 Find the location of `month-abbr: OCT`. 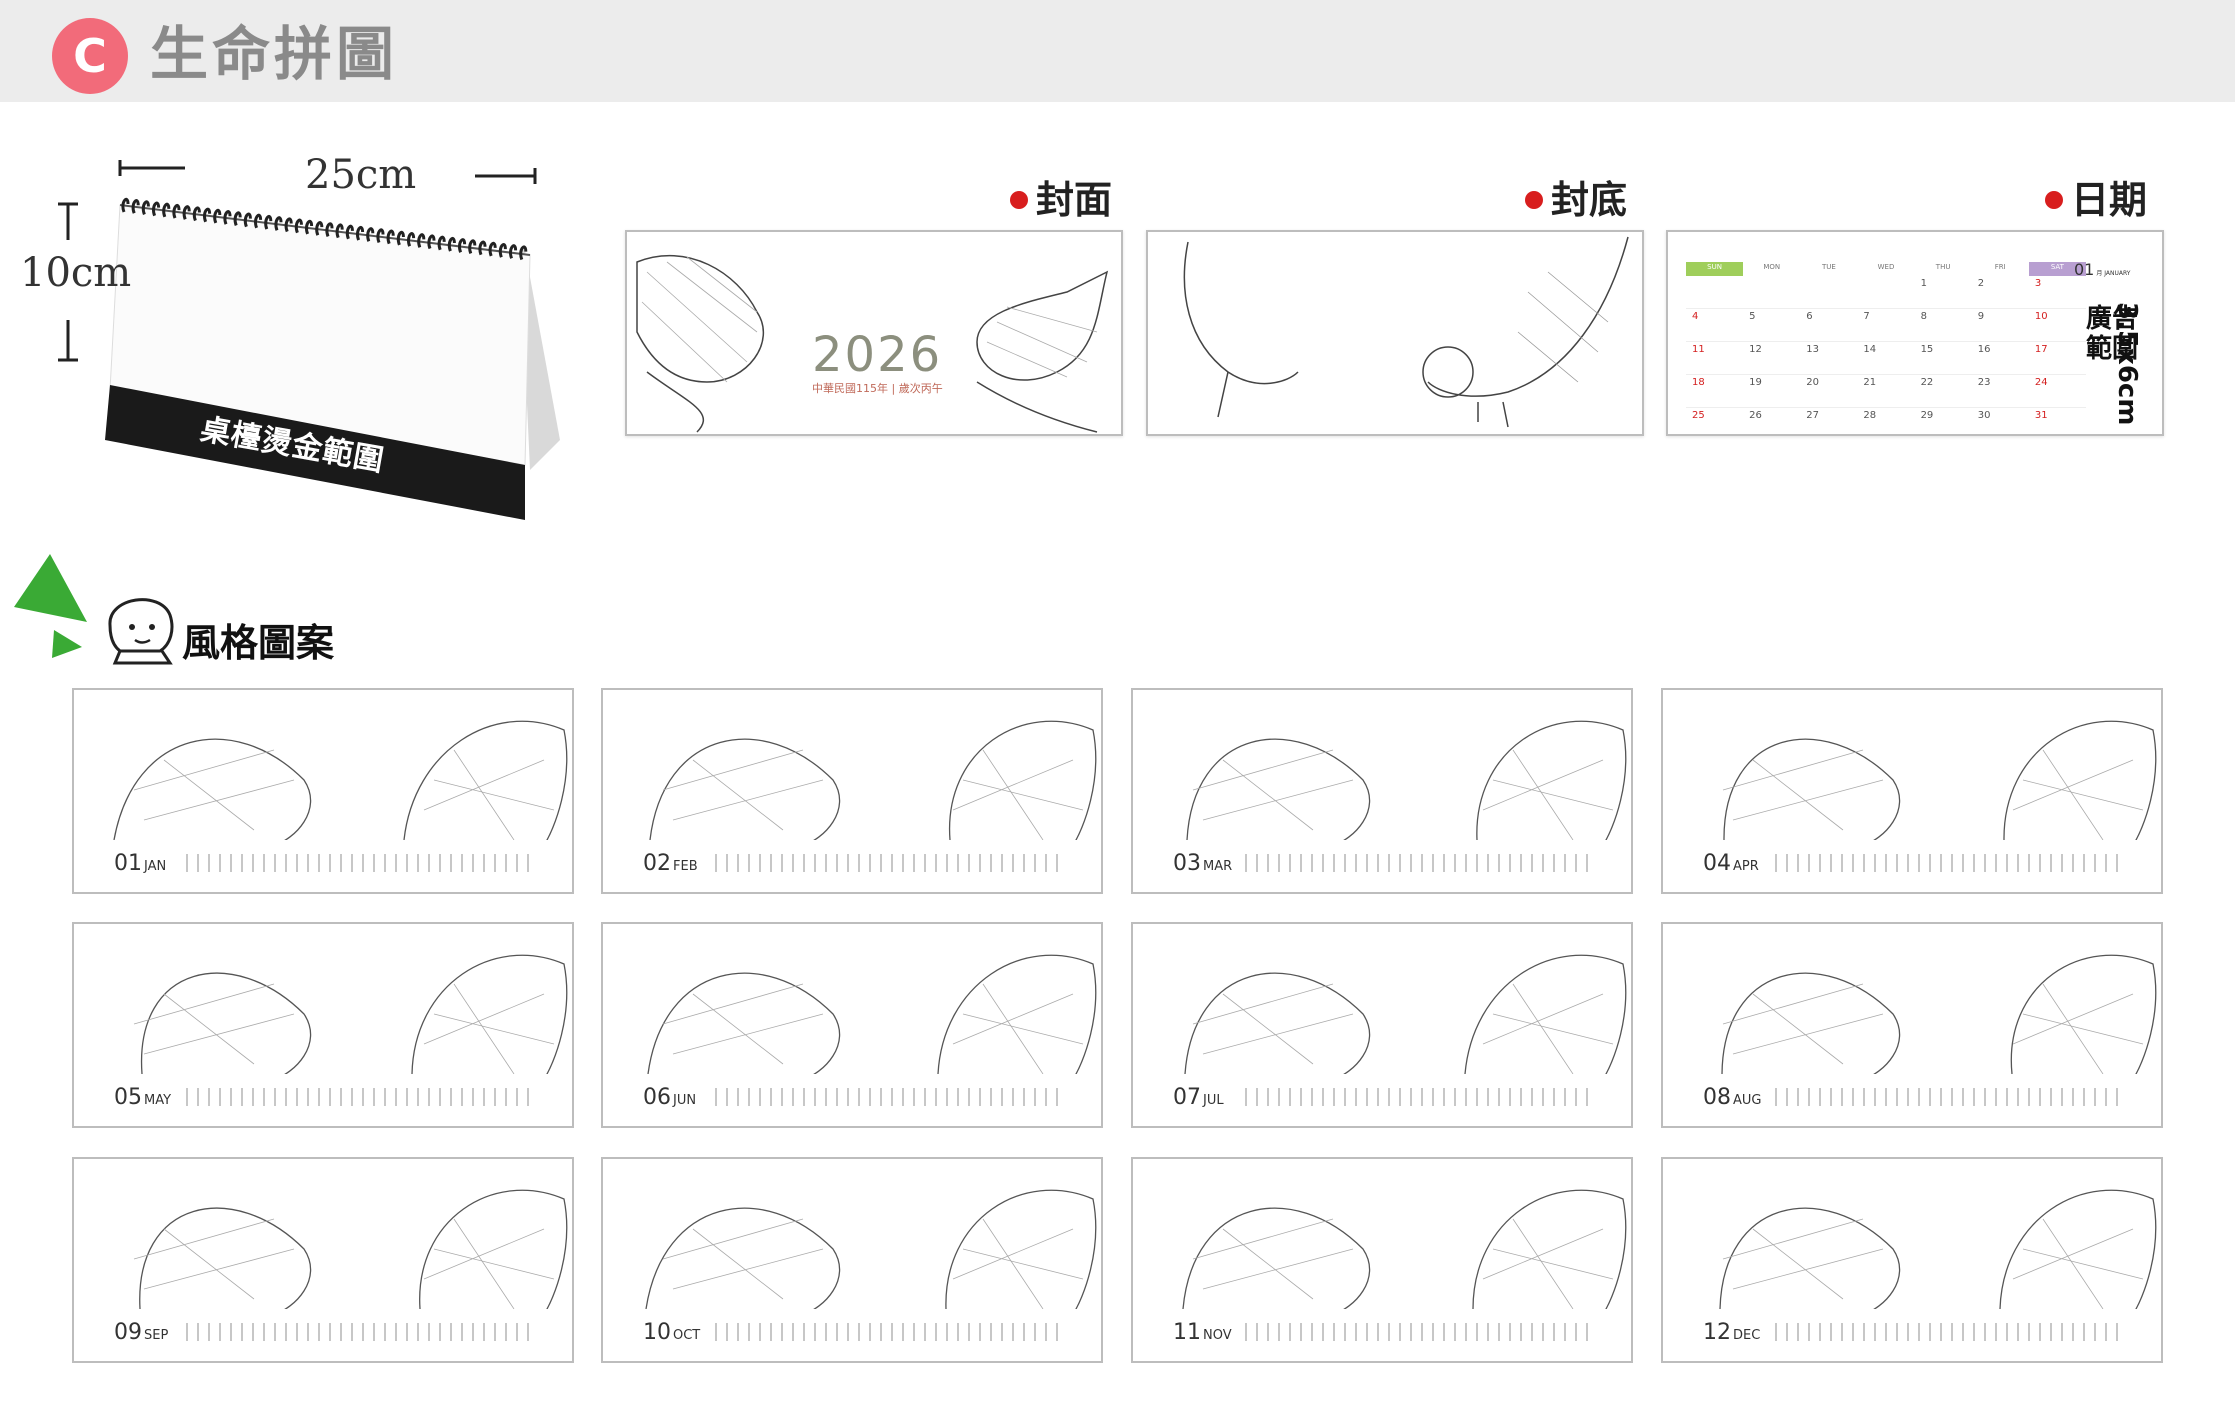

month-abbr: OCT is located at coordinates (687, 1335).